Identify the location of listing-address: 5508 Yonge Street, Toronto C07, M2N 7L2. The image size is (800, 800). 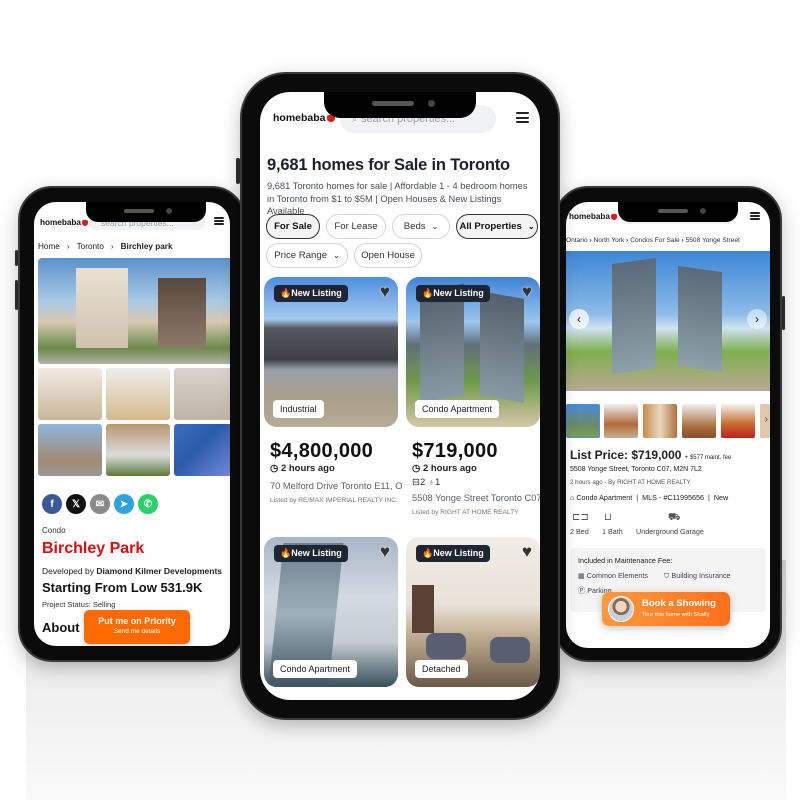
(636, 469).